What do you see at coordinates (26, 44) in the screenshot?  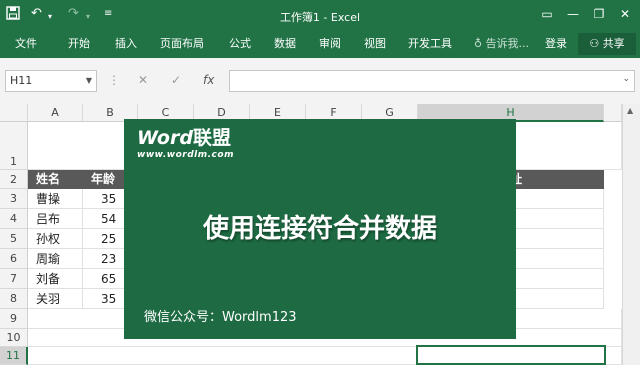 I see `tab-file: 文件` at bounding box center [26, 44].